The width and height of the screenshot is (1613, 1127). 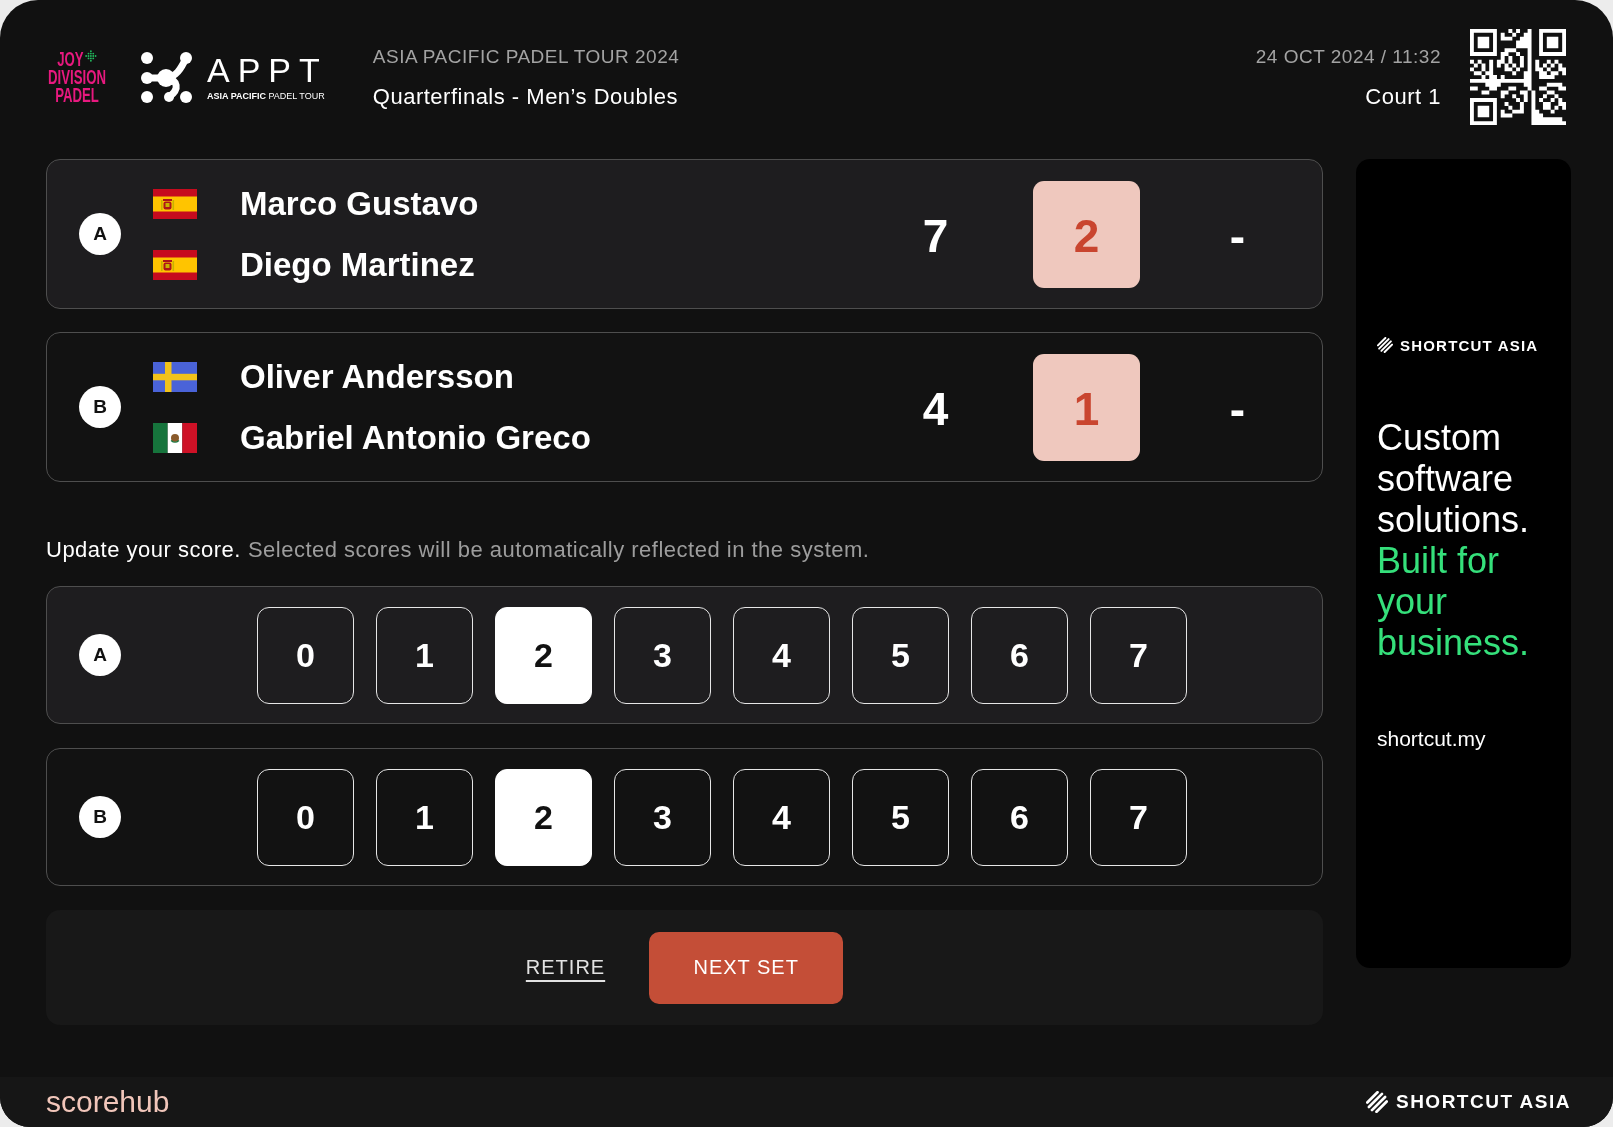 I want to click on logo-text: JOY, so click(x=70, y=59).